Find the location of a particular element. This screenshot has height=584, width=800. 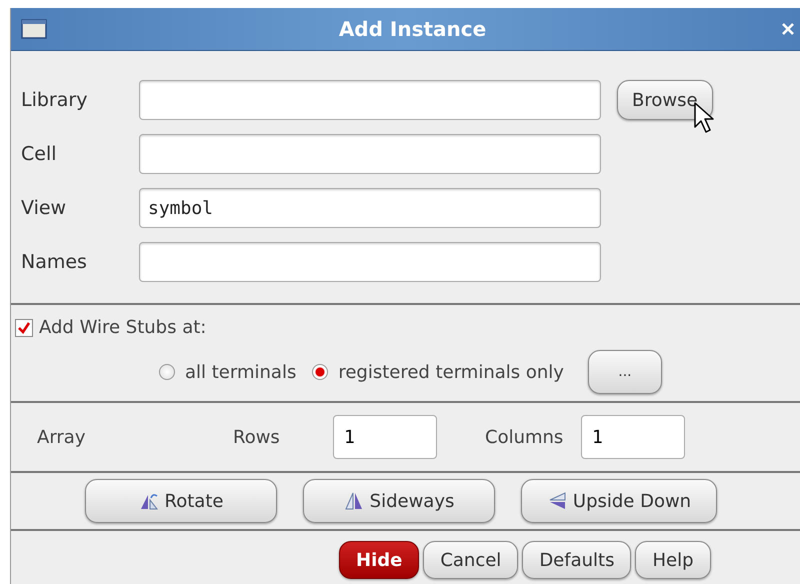

dialog-button: Help is located at coordinates (673, 560).